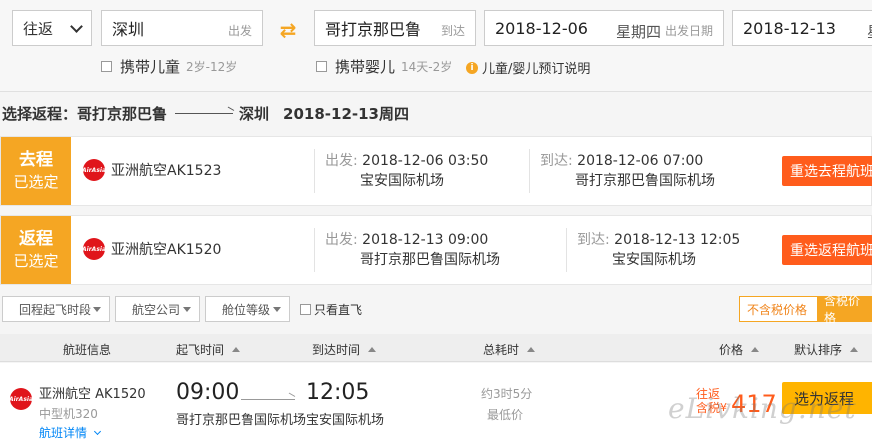  What do you see at coordinates (731, 350) in the screenshot?
I see `col-label: 价格` at bounding box center [731, 350].